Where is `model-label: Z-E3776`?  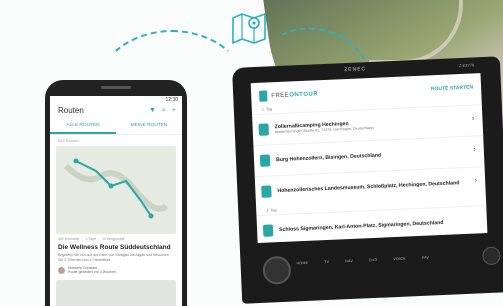
model-label: Z-E3776 is located at coordinates (466, 65).